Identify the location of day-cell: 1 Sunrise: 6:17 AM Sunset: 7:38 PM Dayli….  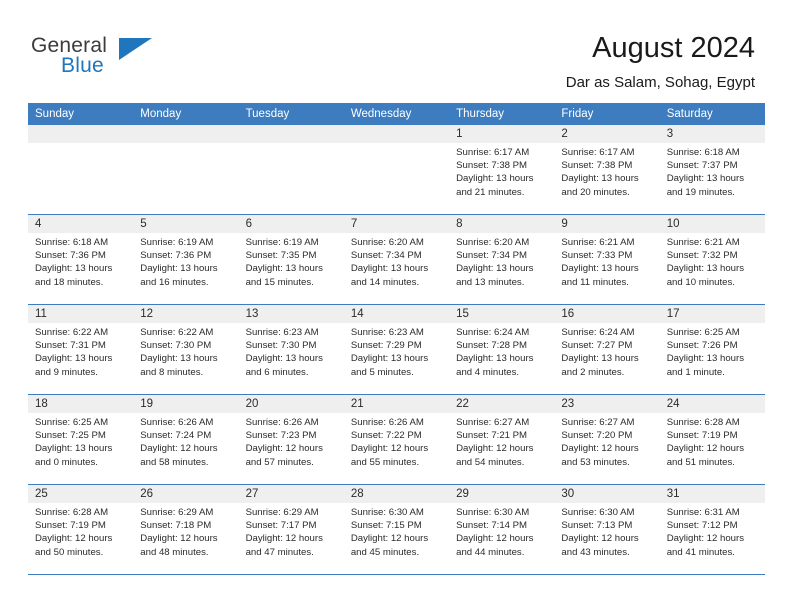
(502, 169).